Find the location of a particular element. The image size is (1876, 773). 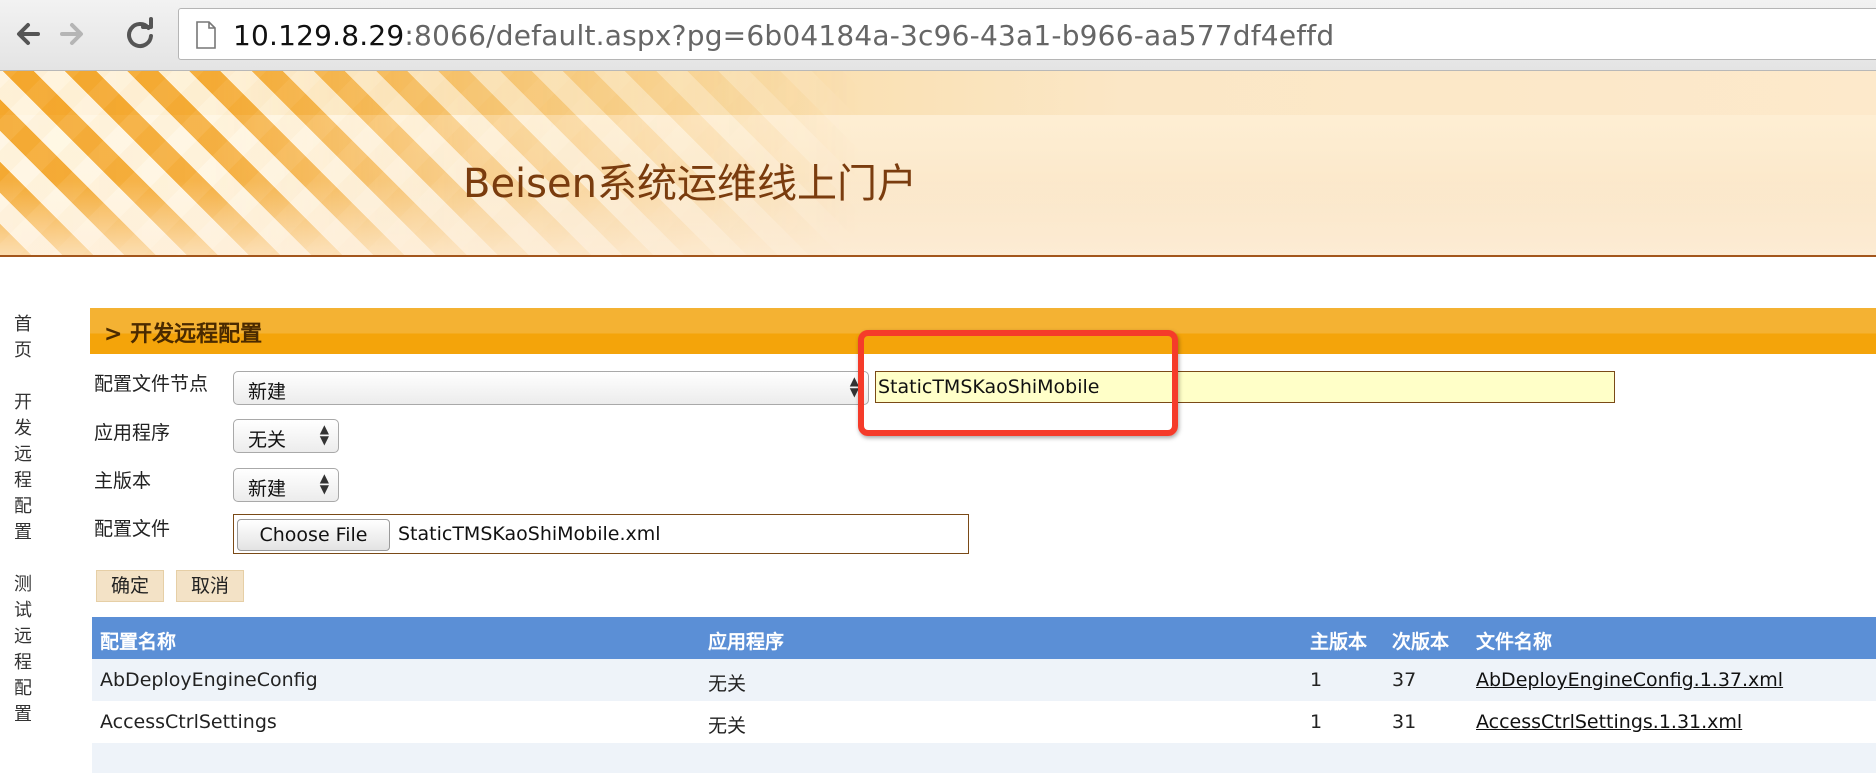

table-header-row: 配置名称 应用程序 主版本 次版本 文件名称 is located at coordinates (984, 638).